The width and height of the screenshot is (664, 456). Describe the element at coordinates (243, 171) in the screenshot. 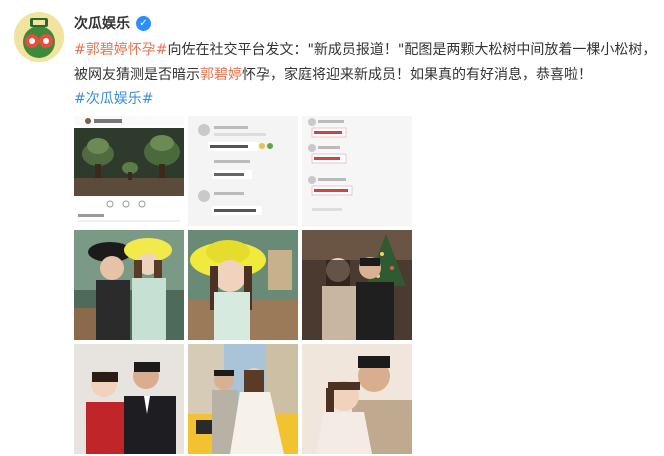

I see `image-comments-screenshot` at that location.